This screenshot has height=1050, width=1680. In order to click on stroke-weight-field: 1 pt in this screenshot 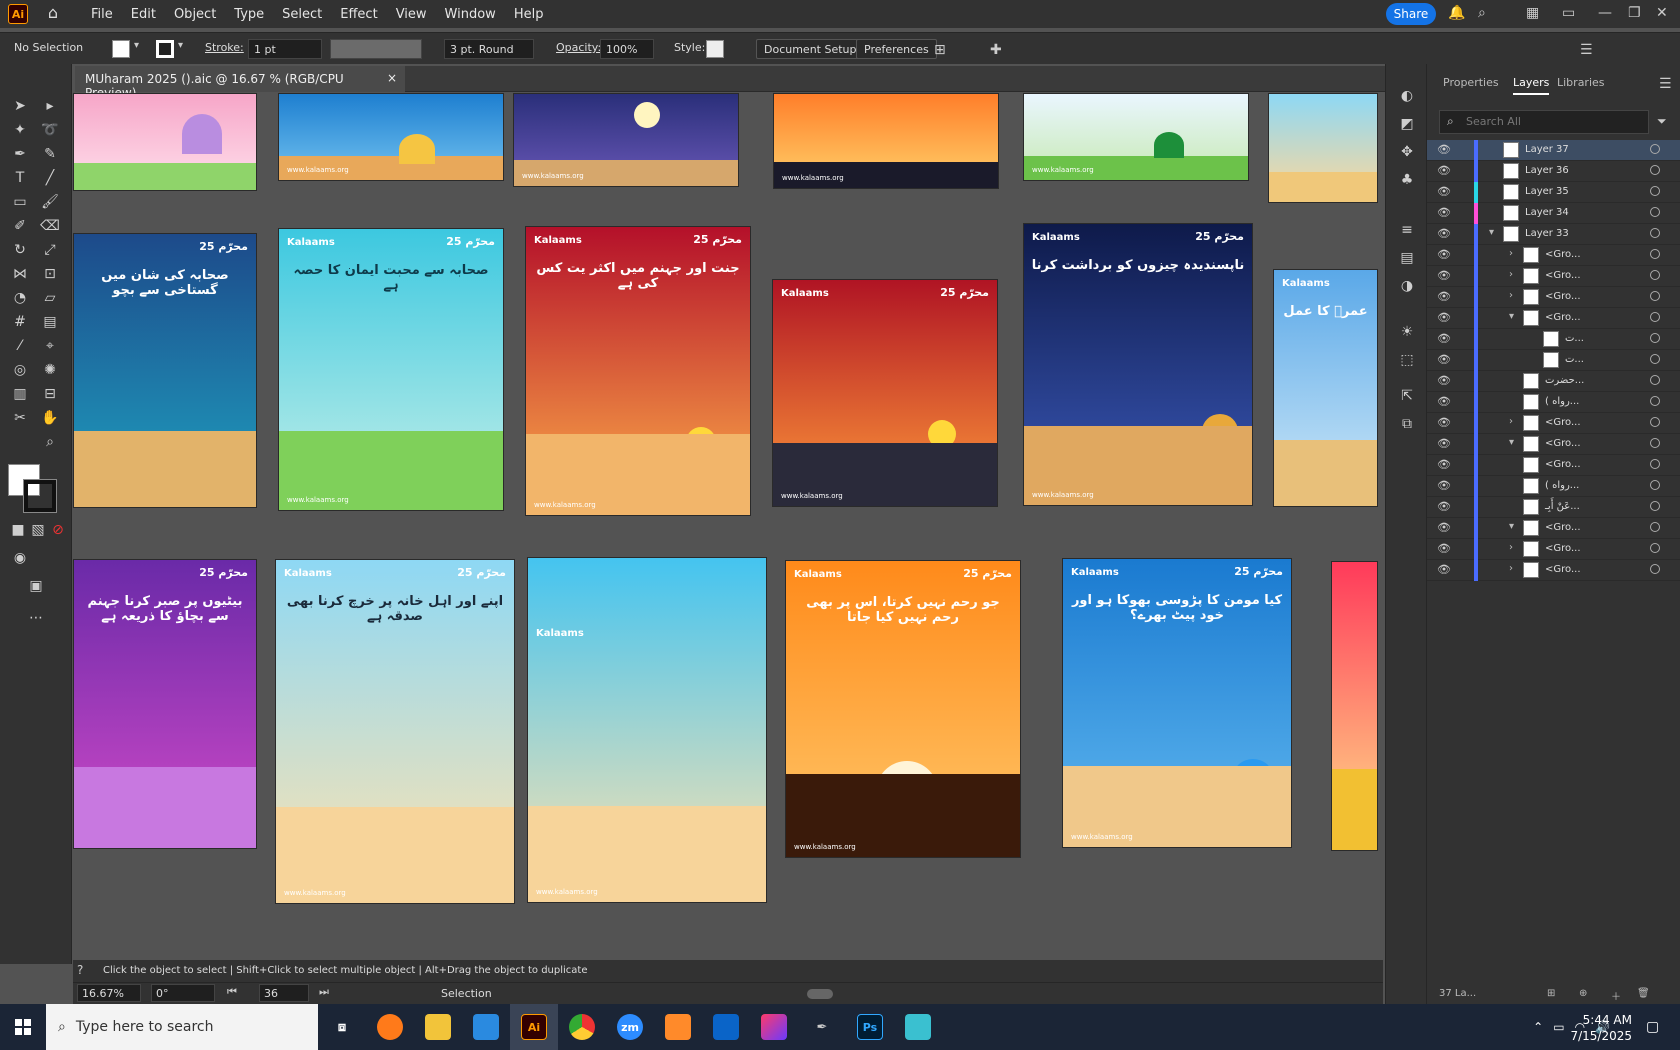, I will do `click(285, 49)`.